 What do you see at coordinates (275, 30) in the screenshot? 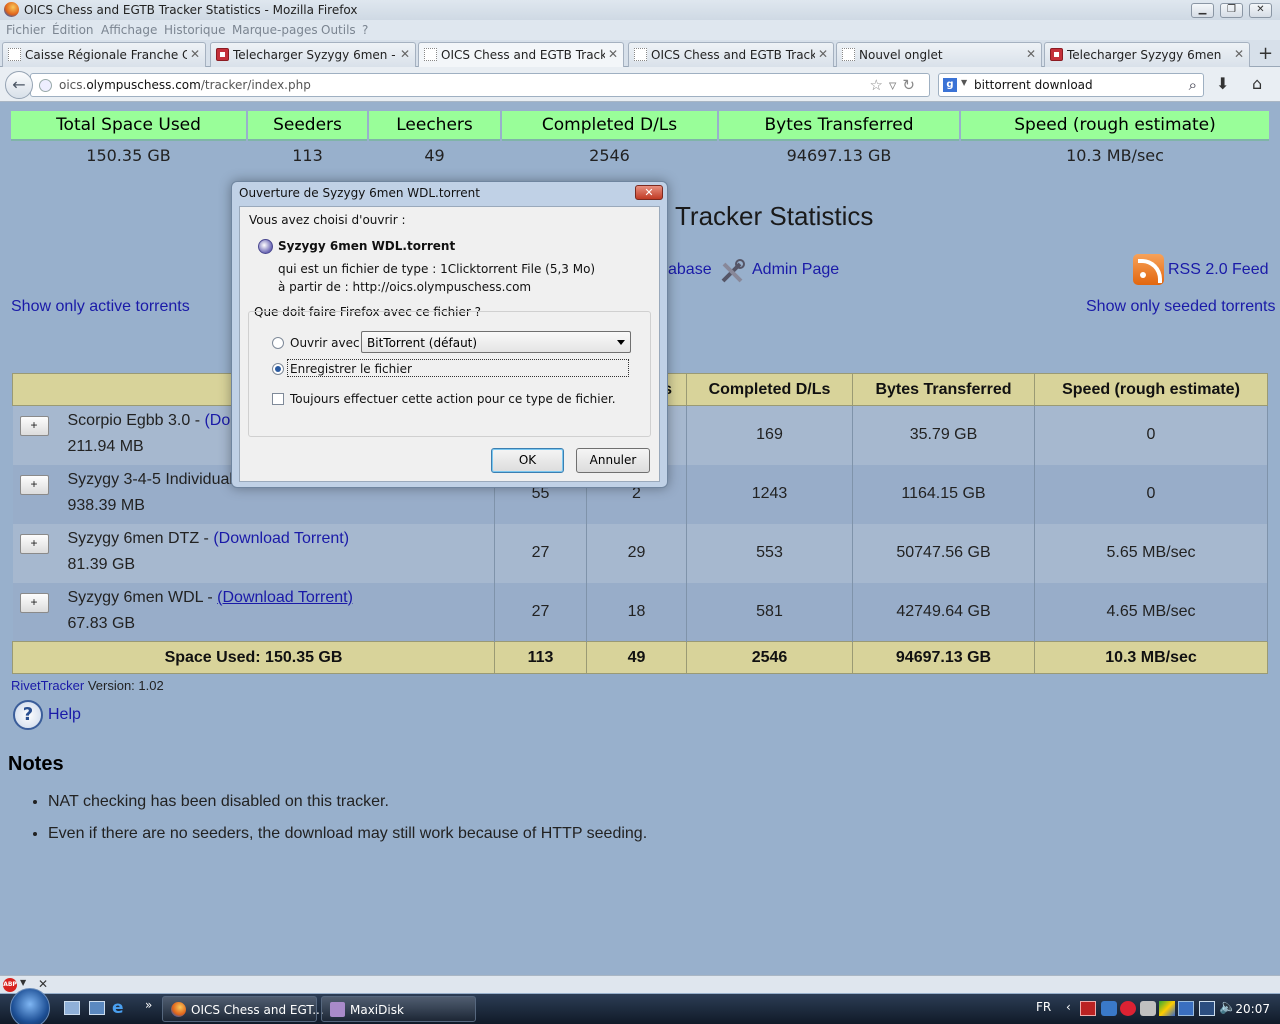
I see `menu-marque-pages: Marque-pages` at bounding box center [275, 30].